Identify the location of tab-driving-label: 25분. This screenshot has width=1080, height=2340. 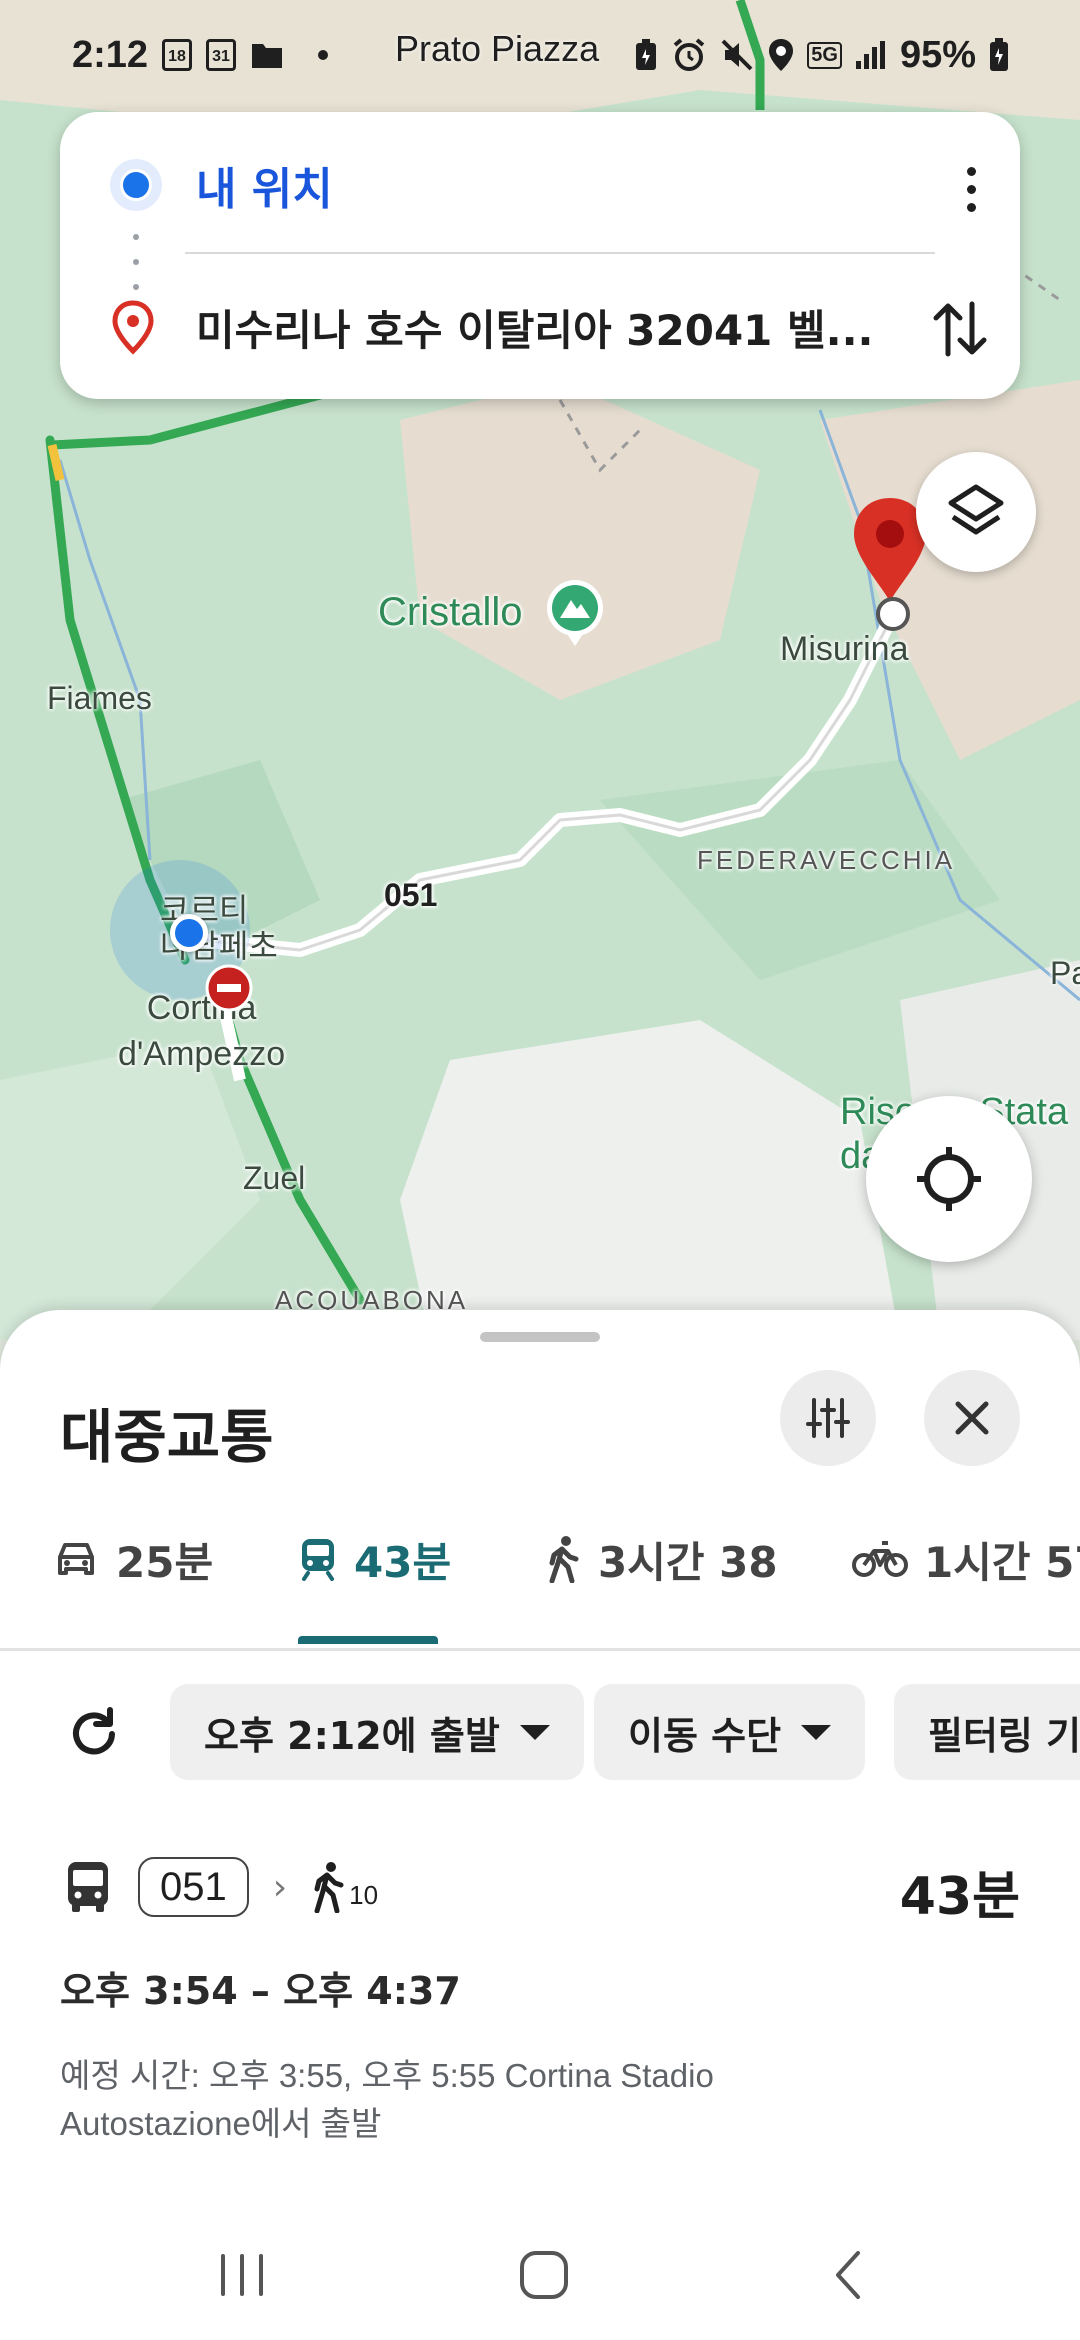
(165, 1562).